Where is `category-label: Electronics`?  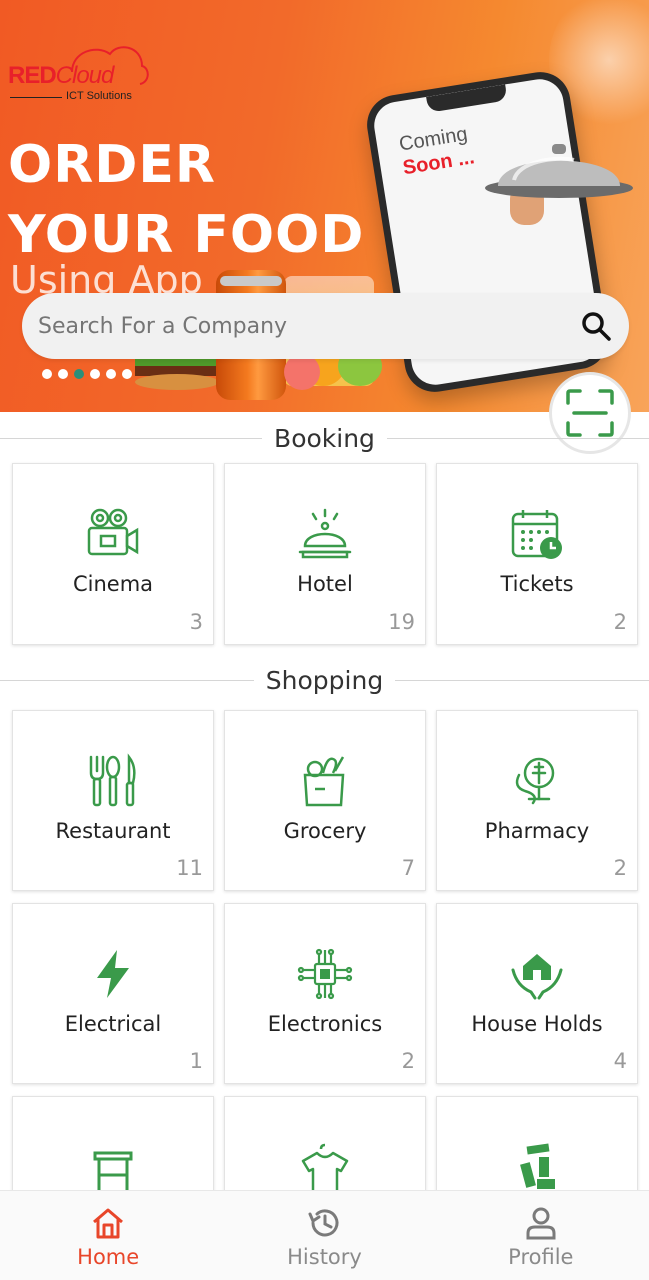 category-label: Electronics is located at coordinates (325, 1024).